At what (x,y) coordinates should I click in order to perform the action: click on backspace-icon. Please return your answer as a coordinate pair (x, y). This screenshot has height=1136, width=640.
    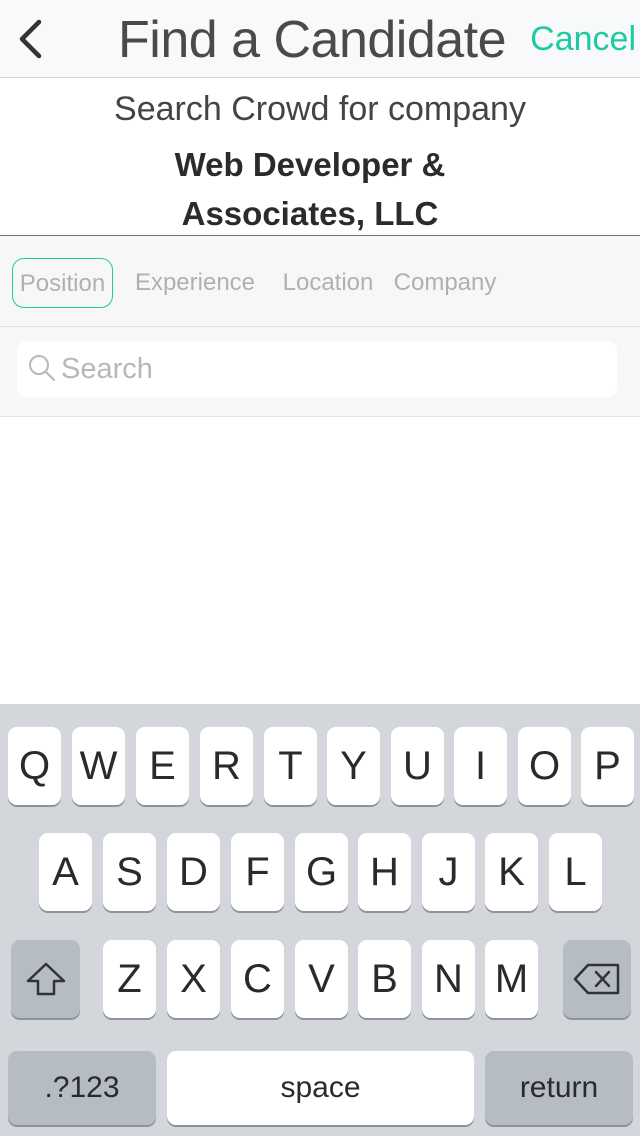
    Looking at the image, I should click on (596, 979).